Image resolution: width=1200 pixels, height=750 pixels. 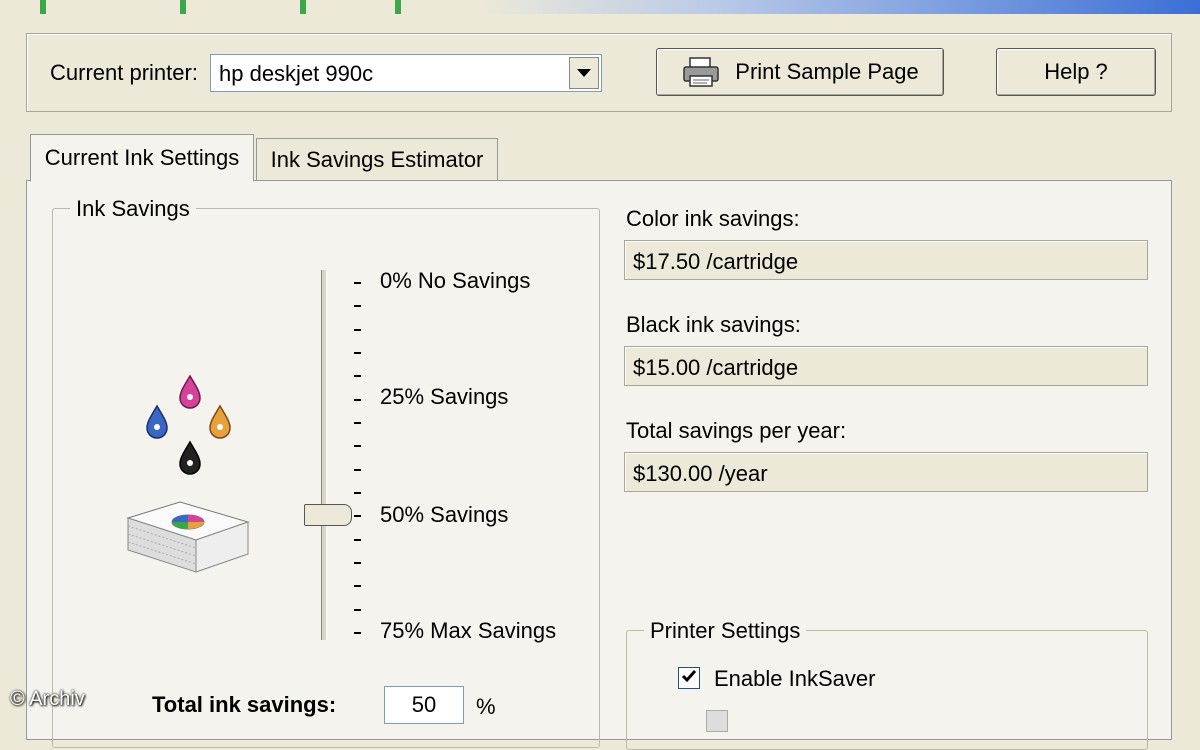 I want to click on ink-savings-group-title: Ink Savings, so click(x=133, y=209).